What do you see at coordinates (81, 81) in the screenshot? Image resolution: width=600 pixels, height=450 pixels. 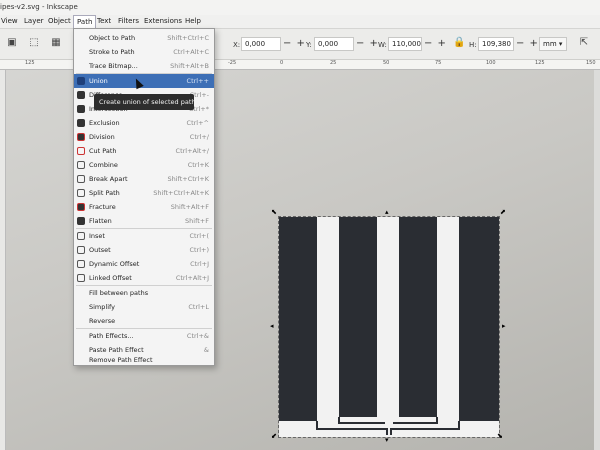 I see `union-icon` at bounding box center [81, 81].